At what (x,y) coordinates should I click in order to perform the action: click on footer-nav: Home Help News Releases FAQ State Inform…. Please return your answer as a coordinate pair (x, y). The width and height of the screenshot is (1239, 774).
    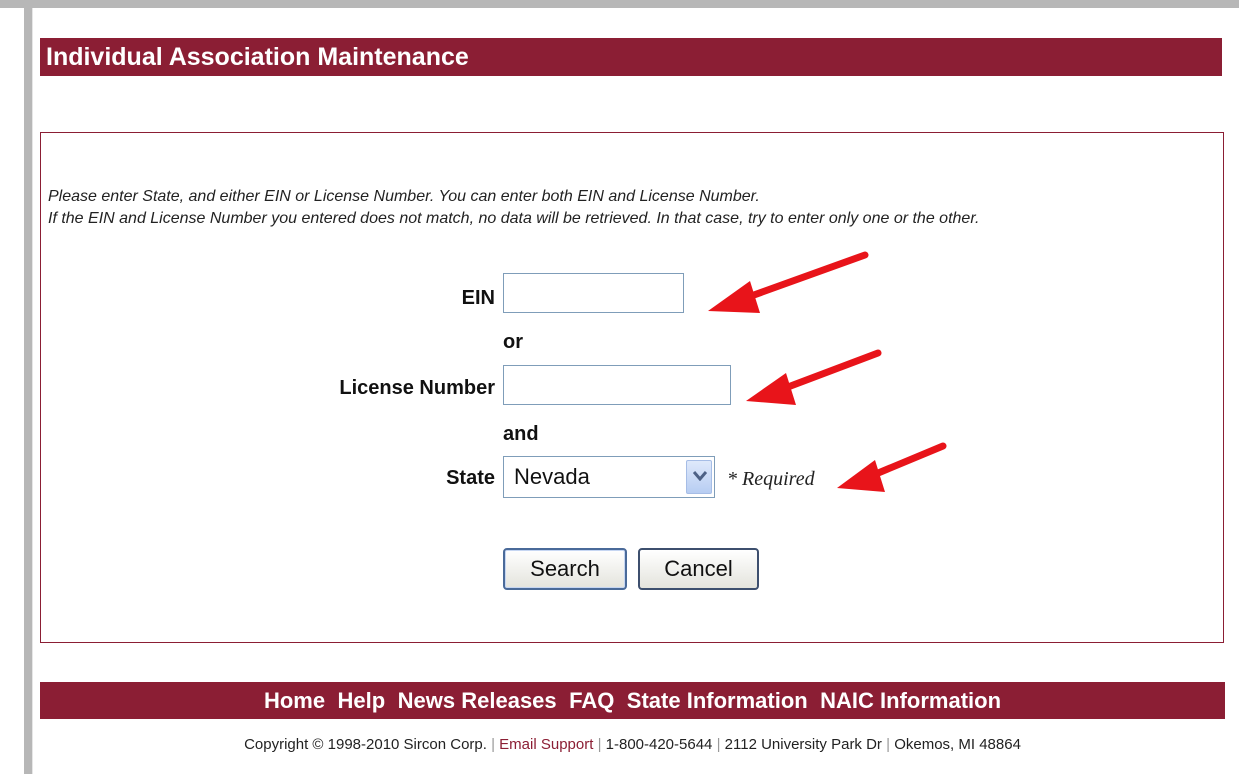
    Looking at the image, I should click on (632, 700).